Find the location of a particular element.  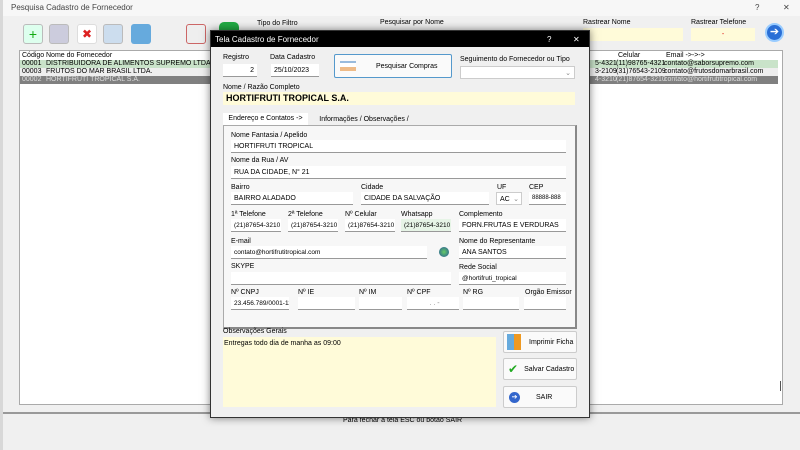

compl-label: Complemento is located at coordinates (481, 214).